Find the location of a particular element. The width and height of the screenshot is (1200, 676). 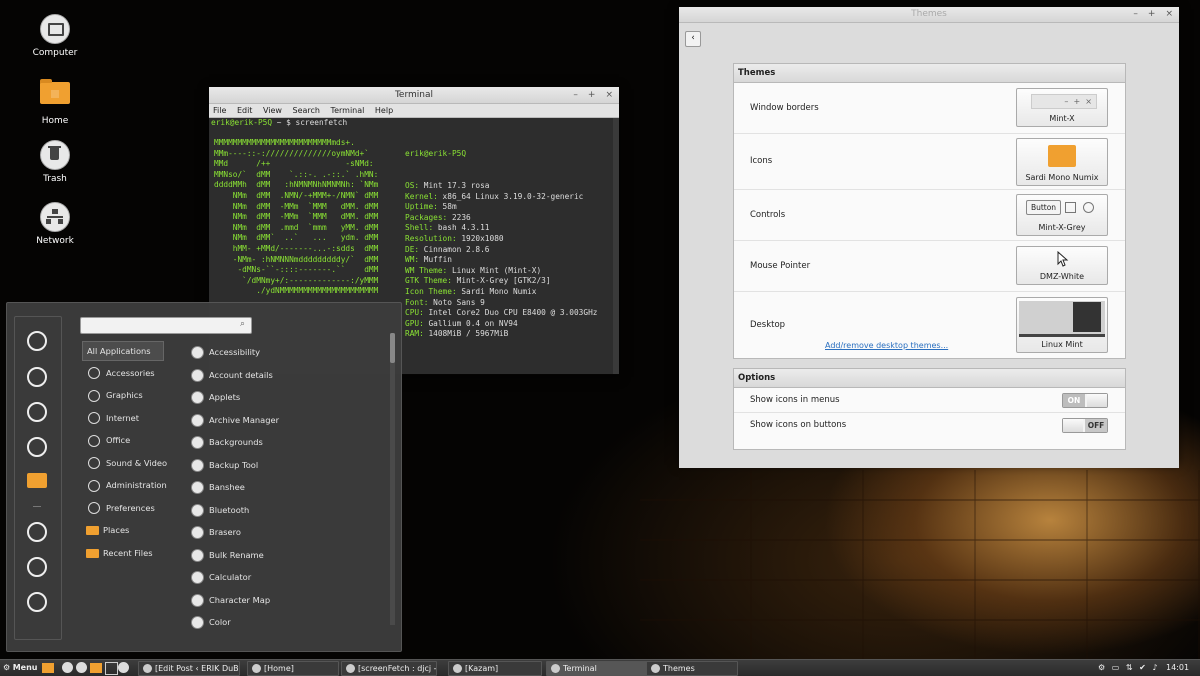

app-item: Color is located at coordinates (211, 622).